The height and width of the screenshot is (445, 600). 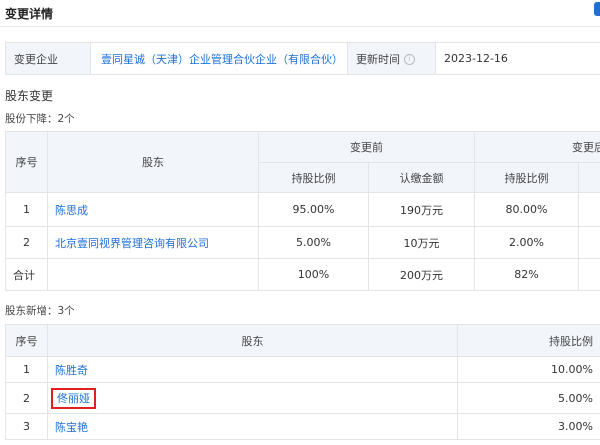 What do you see at coordinates (29, 96) in the screenshot?
I see `shareholder-change-title: 股东变更` at bounding box center [29, 96].